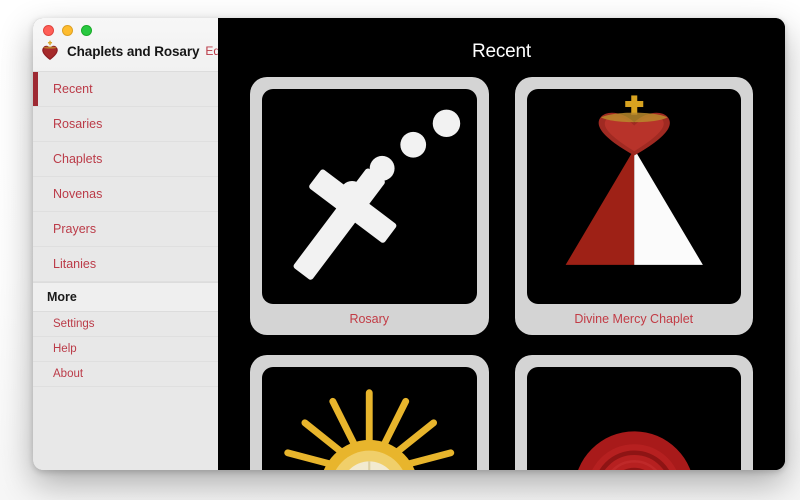  Describe the element at coordinates (369, 318) in the screenshot. I see `card-label: Rosary` at that location.